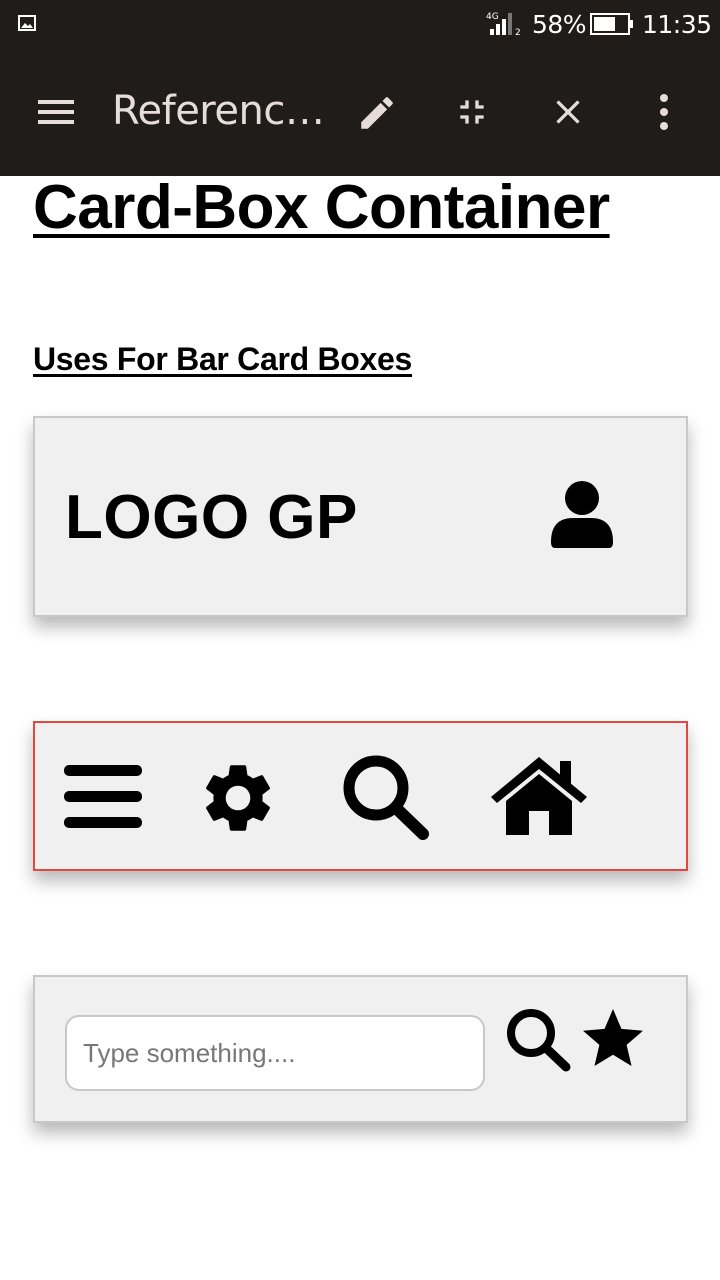 Image resolution: width=720 pixels, height=1280 pixels. Describe the element at coordinates (377, 113) in the screenshot. I see `edit-icon` at that location.